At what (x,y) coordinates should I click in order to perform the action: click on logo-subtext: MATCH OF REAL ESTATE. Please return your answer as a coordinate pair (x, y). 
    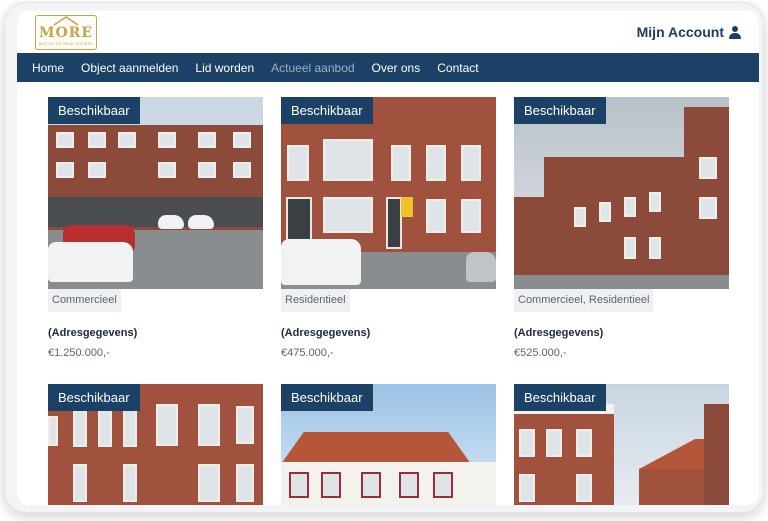
    Looking at the image, I should click on (66, 43).